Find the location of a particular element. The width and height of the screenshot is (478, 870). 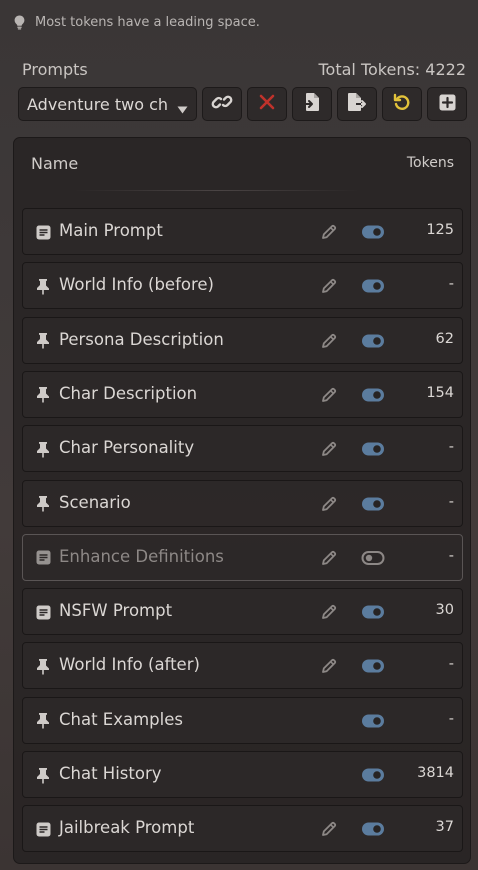

add-prompt-button is located at coordinates (447, 104).